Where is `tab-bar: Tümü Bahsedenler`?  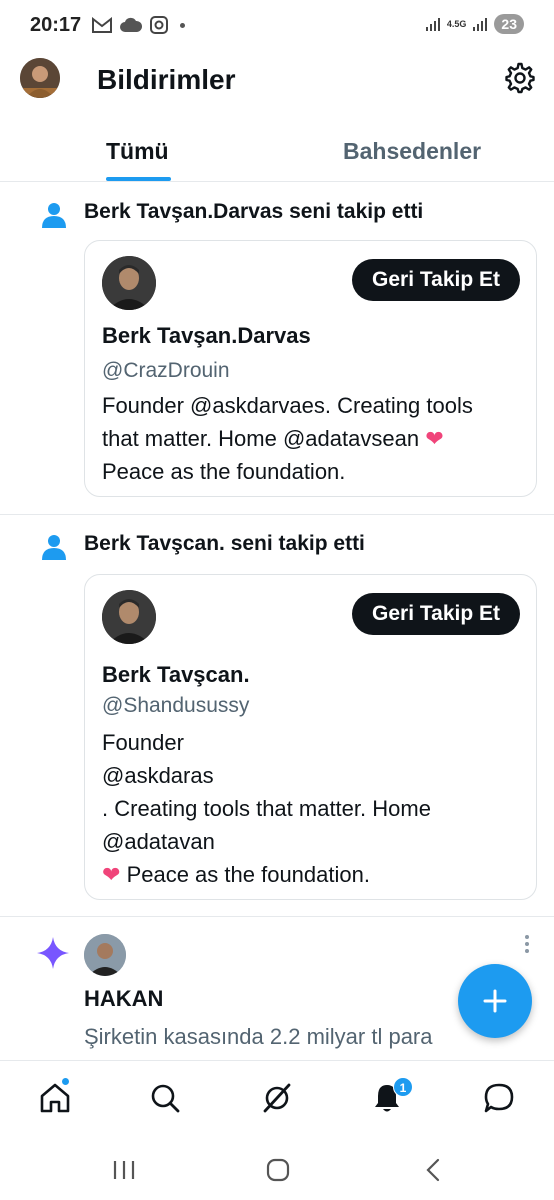
tab-bar: Tümü Bahsedenler is located at coordinates (277, 151).